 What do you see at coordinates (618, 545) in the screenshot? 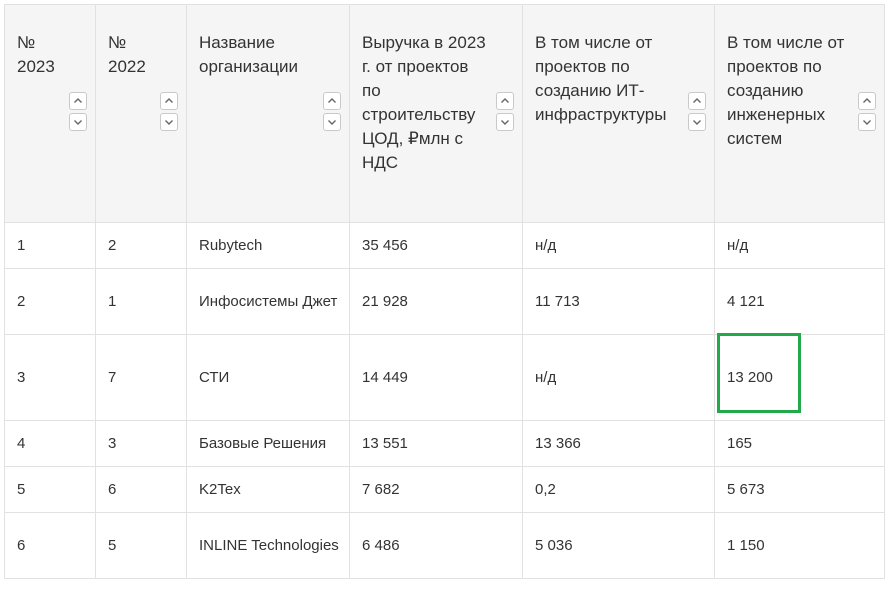
I see `cell-it-infrastructure: 5 036` at bounding box center [618, 545].